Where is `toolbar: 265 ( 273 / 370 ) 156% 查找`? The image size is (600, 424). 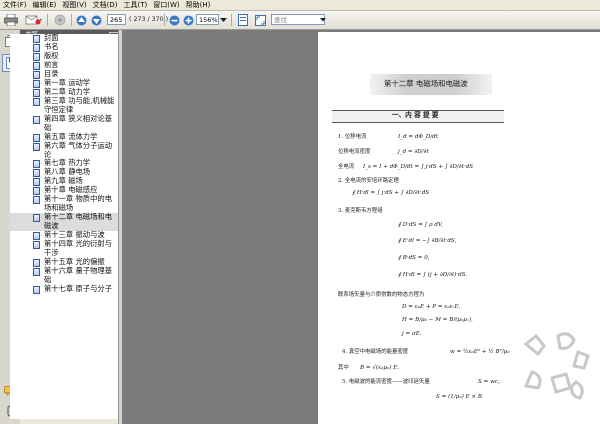
toolbar: 265 ( 273 / 370 ) 156% 查找 is located at coordinates (300, 20).